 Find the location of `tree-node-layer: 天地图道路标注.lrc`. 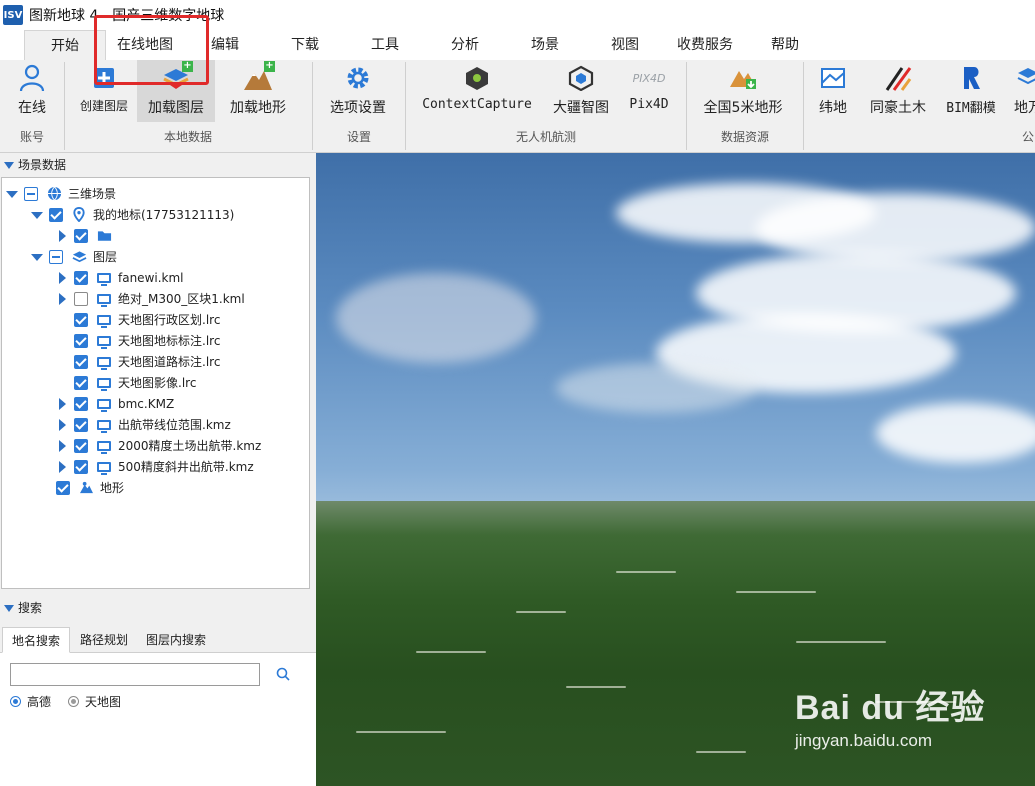

tree-node-layer: 天地图道路标注.lrc is located at coordinates (147, 361).